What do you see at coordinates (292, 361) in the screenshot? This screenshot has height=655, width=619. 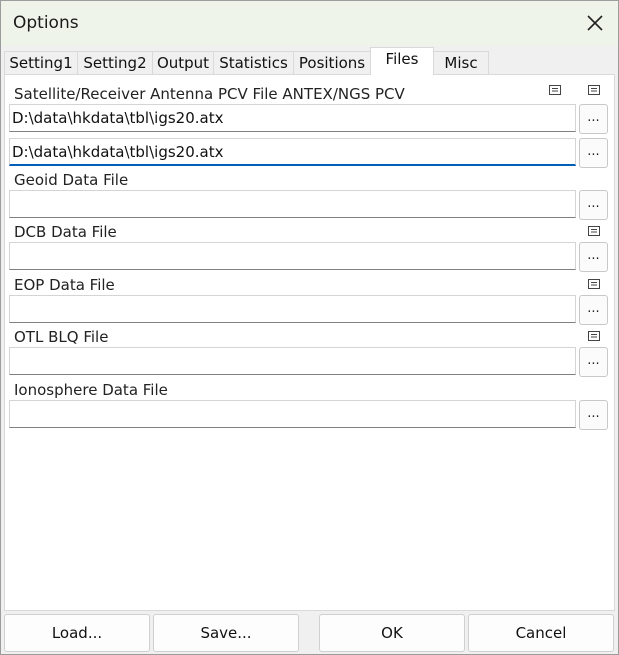 I see `otl-input` at bounding box center [292, 361].